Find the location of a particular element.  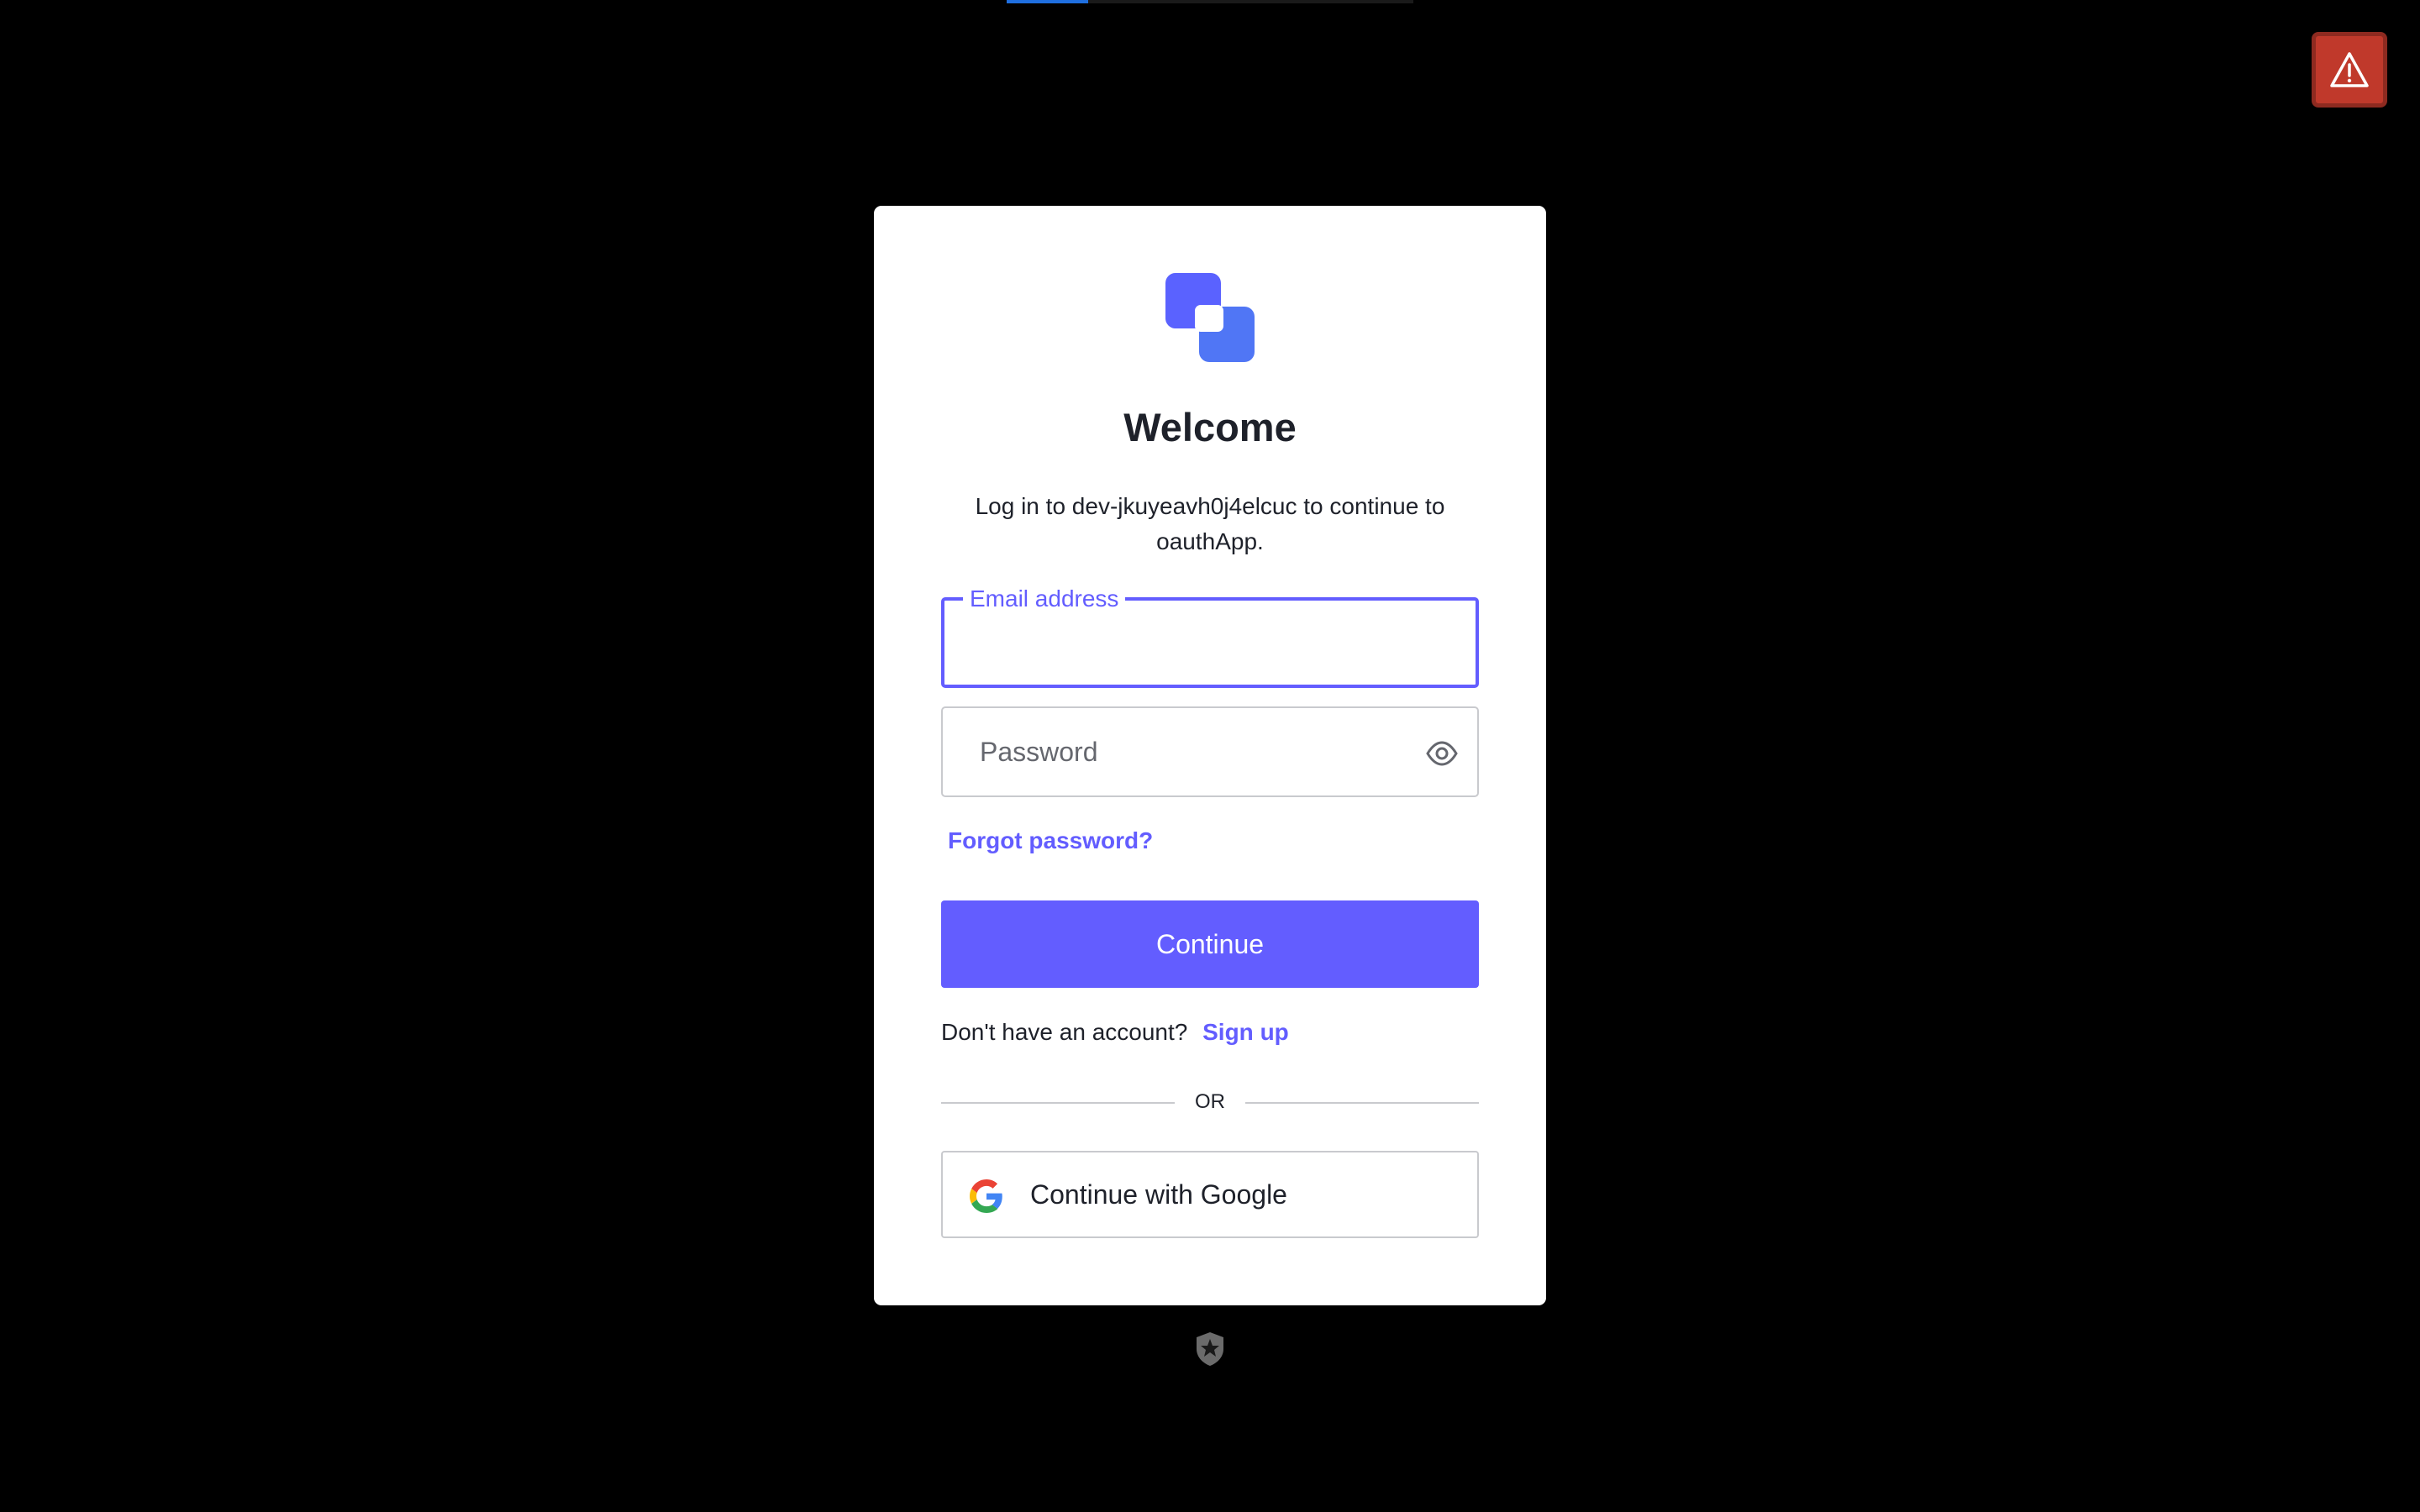

google-button-label: Continue with Google is located at coordinates (1158, 1194).